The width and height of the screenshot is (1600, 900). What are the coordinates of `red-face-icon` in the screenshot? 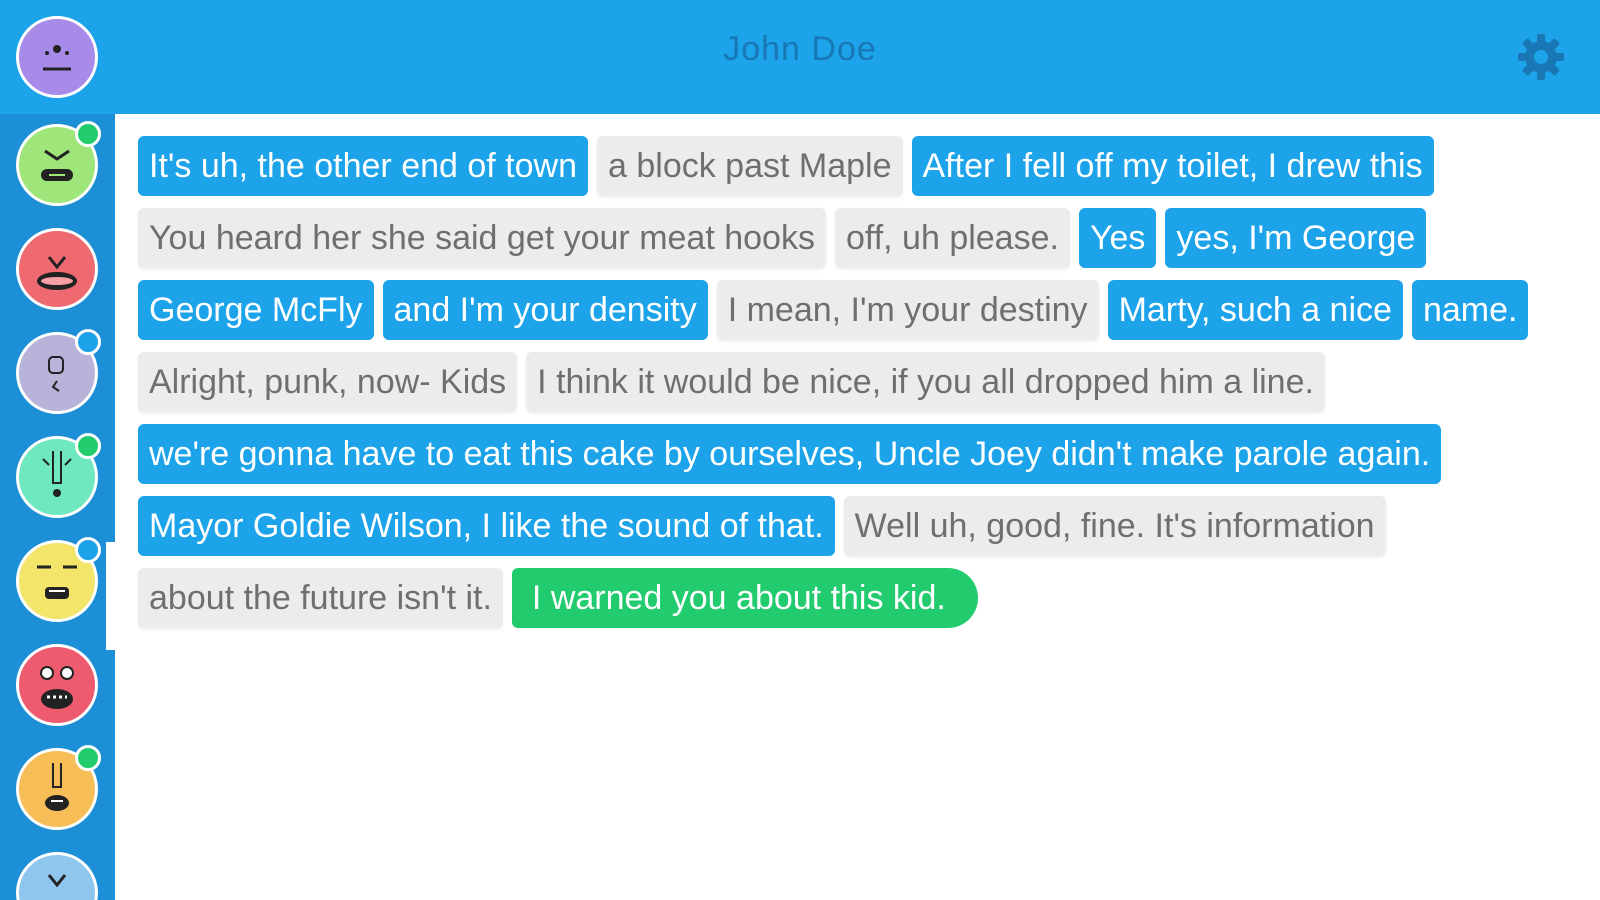 It's located at (57, 273).